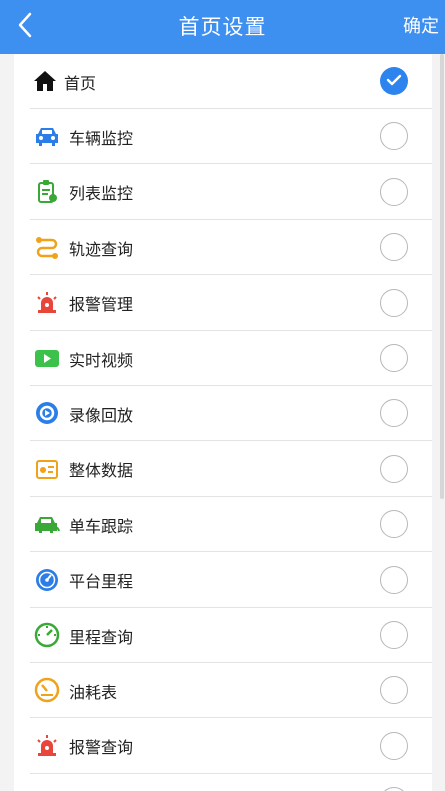  I want to click on checkmark-icon, so click(394, 81).